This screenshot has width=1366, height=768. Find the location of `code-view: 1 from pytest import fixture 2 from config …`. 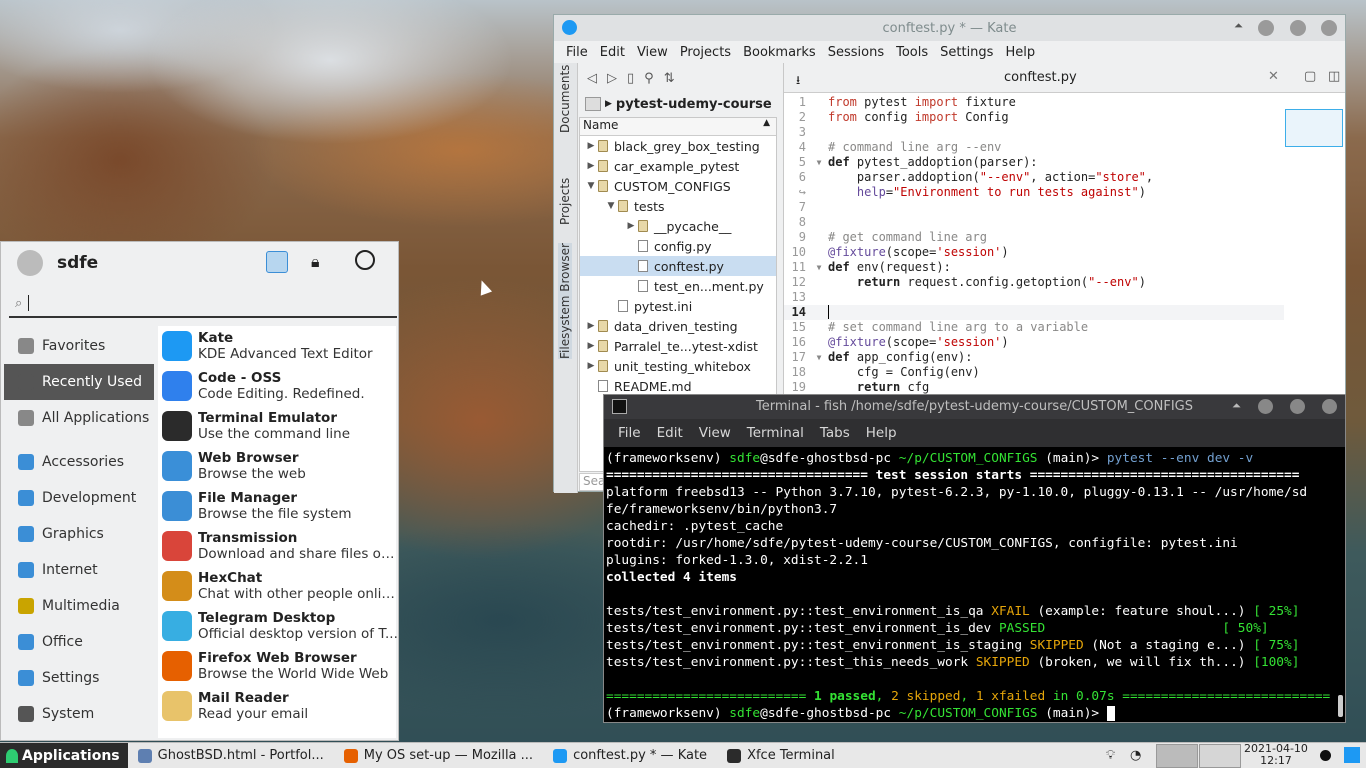

code-view: 1 from pytest import fixture 2 from config … is located at coordinates (1034, 245).